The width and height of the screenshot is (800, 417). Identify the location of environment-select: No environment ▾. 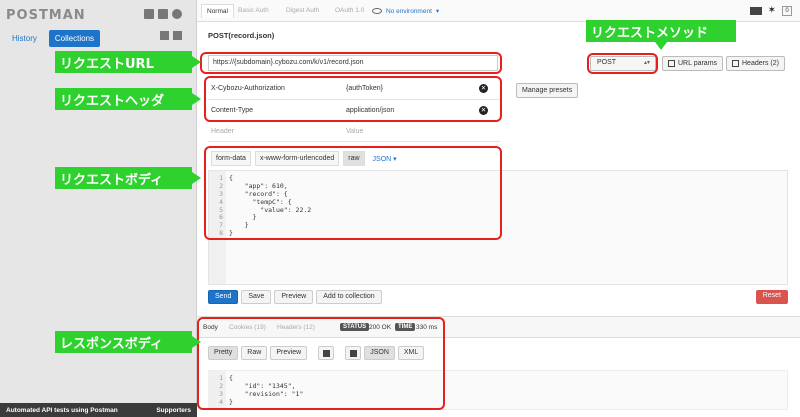
(405, 11).